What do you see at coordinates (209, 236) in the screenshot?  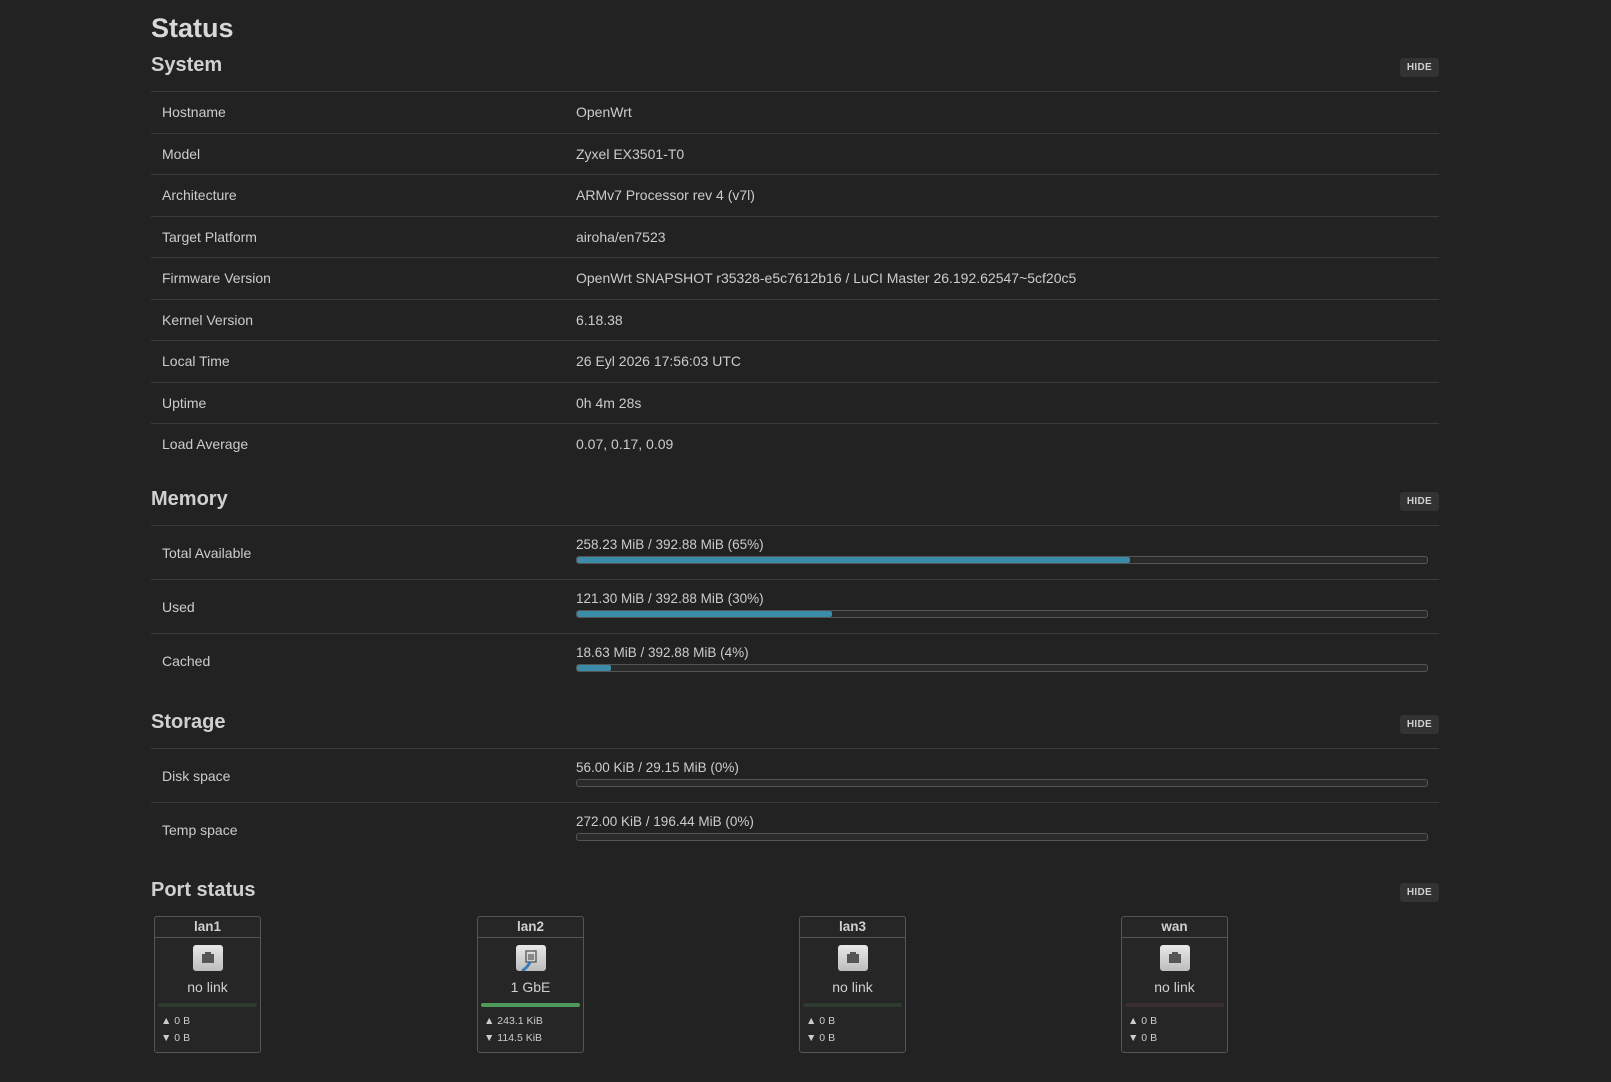 I see `row-key: Target Platform` at bounding box center [209, 236].